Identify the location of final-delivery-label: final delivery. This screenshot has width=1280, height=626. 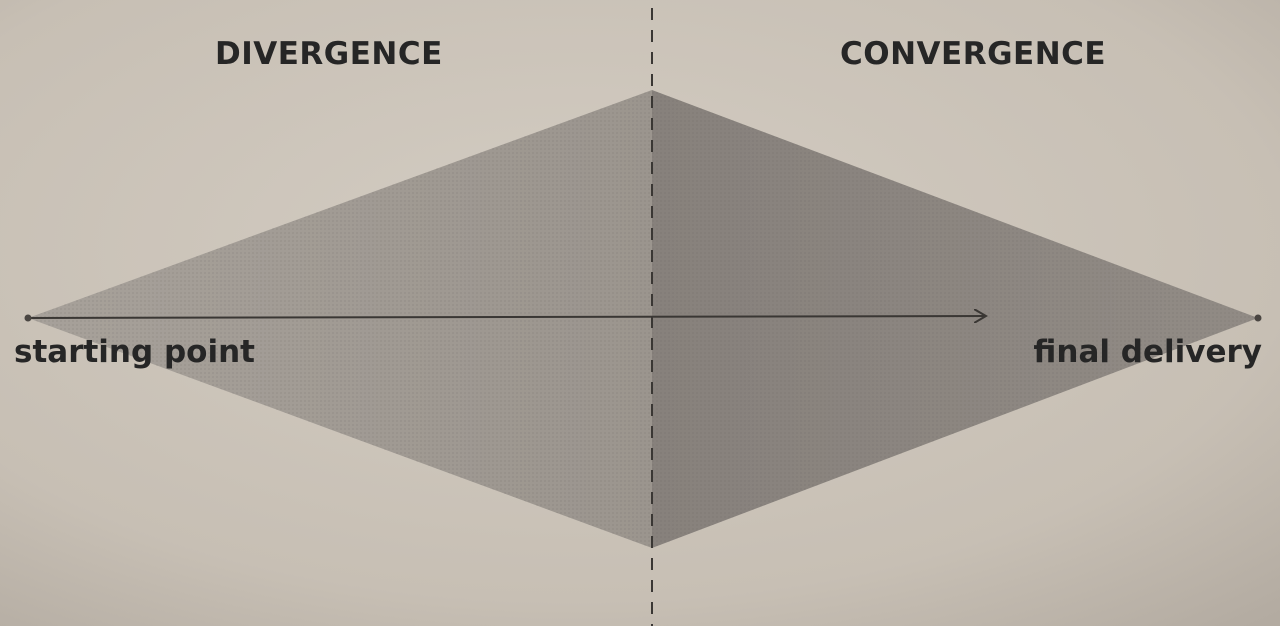
(1147, 352).